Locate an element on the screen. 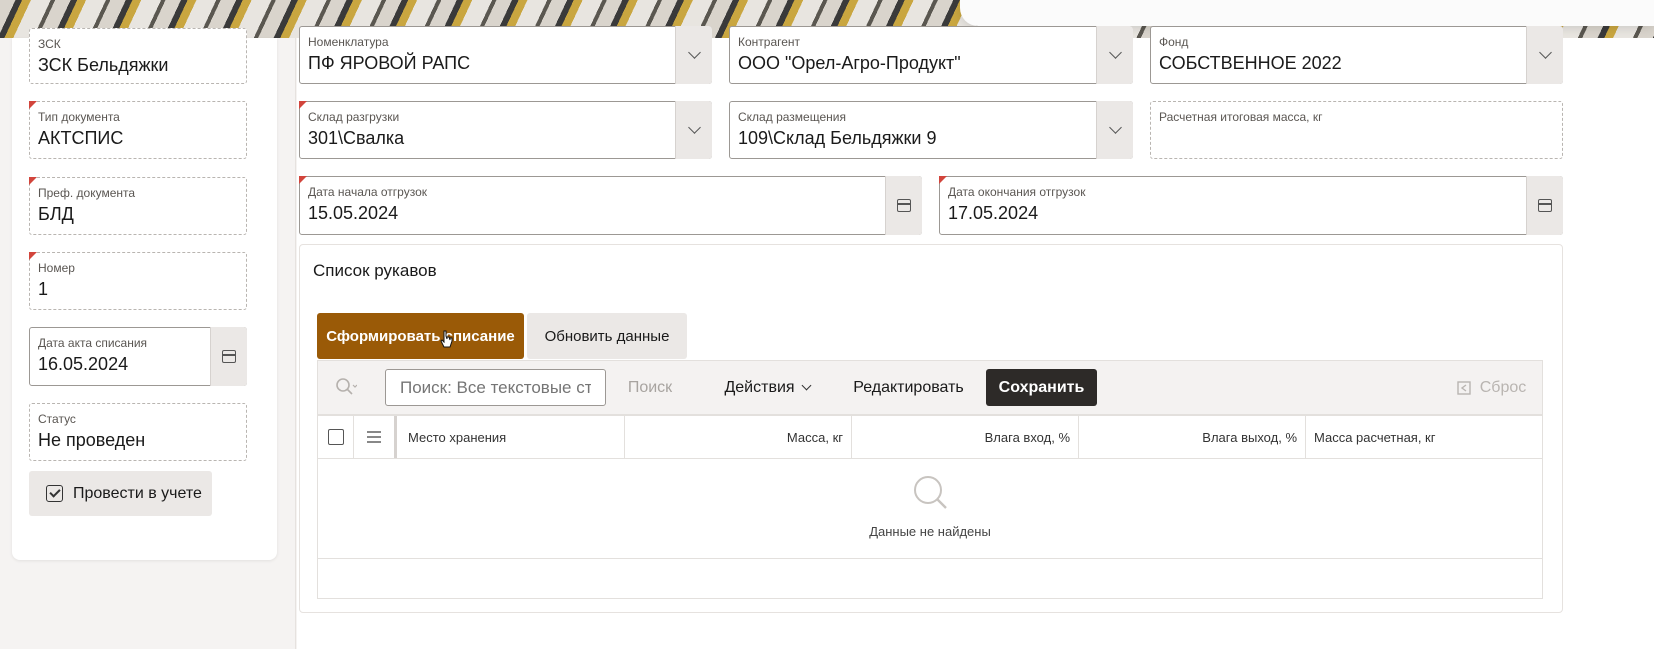 Image resolution: width=1654 pixels, height=649 pixels. status-field: Статус Не проведен is located at coordinates (138, 432).